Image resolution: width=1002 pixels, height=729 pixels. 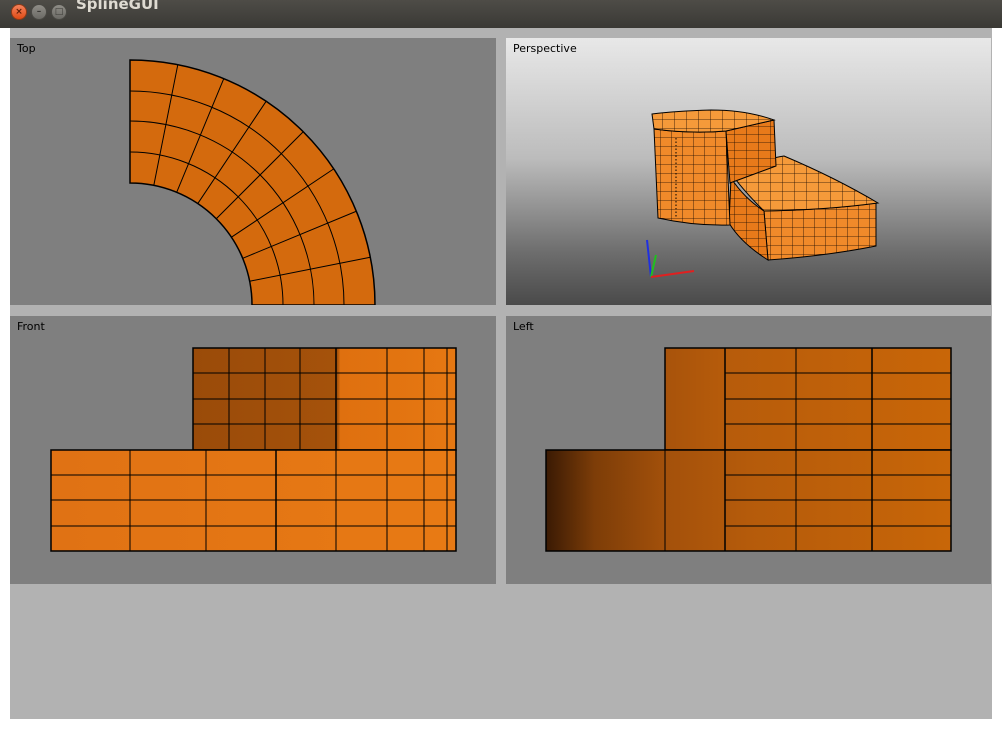 I want to click on maximize-icon: □, so click(x=59, y=11).